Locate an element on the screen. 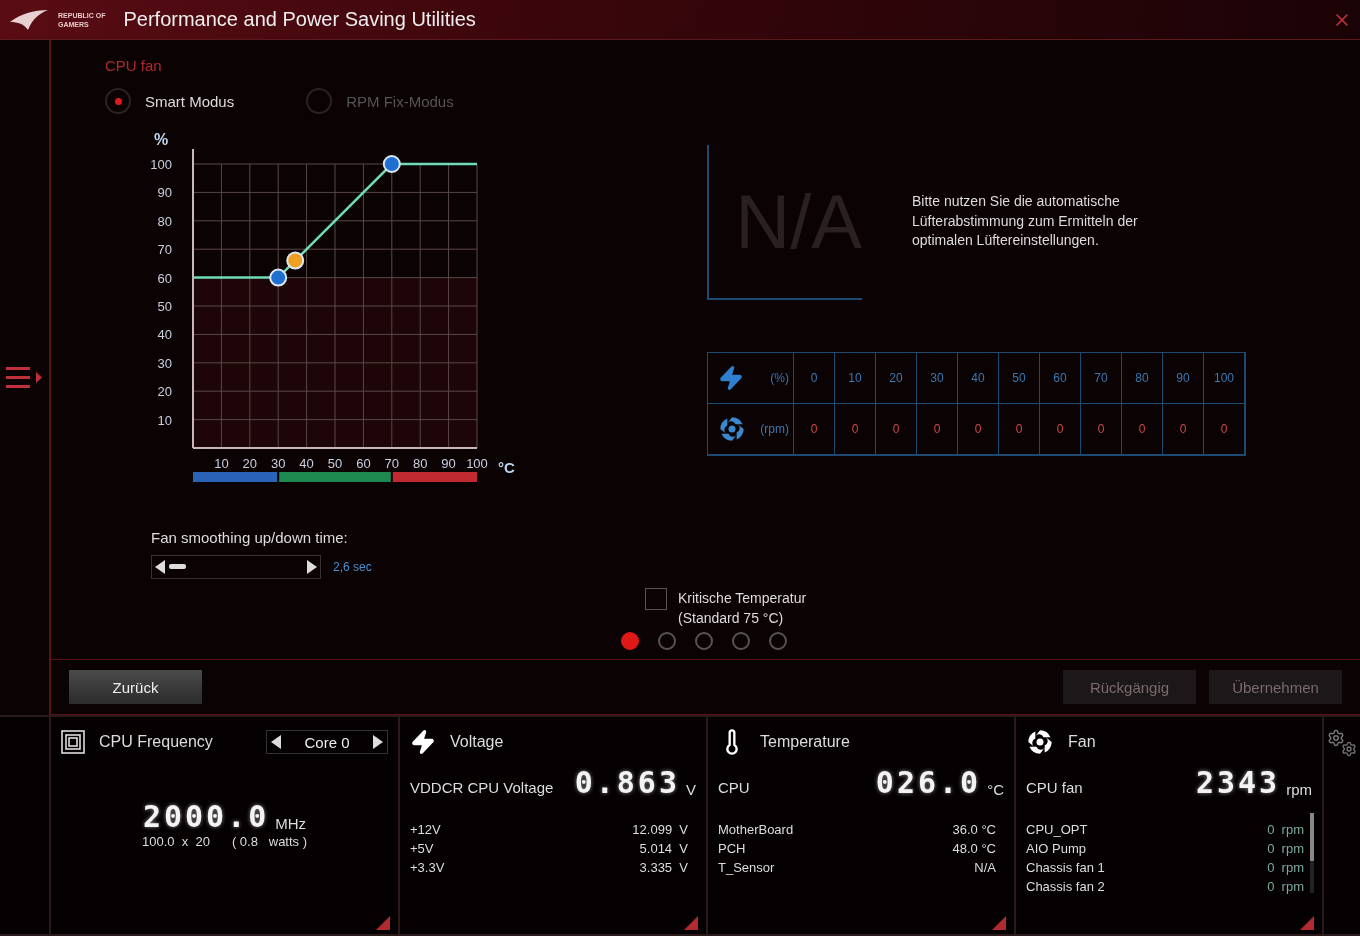 The image size is (1360, 936). sensor-value: 5.014 V is located at coordinates (663, 848).